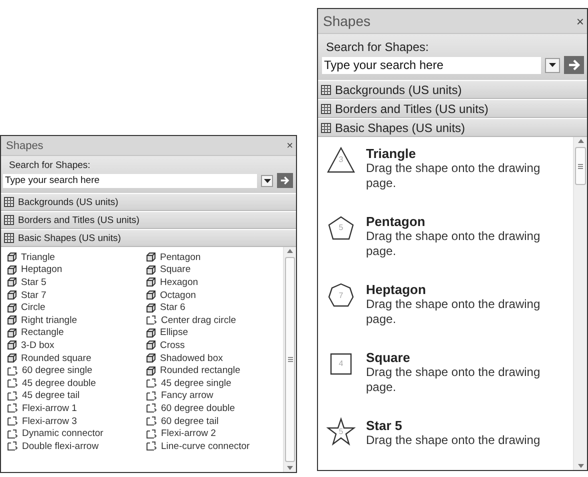  Describe the element at coordinates (211, 396) in the screenshot. I see `shape-item: Fancy arrow` at that location.